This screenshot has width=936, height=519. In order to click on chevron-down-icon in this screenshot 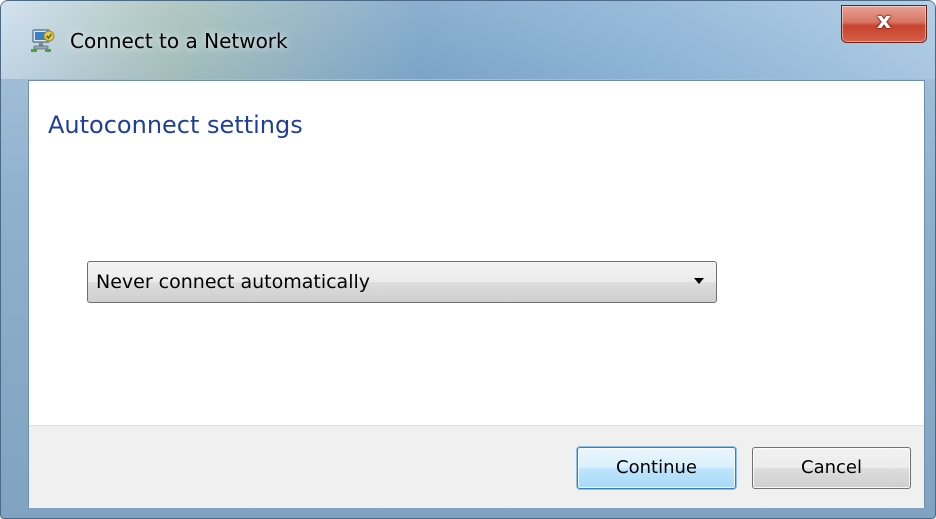, I will do `click(699, 281)`.